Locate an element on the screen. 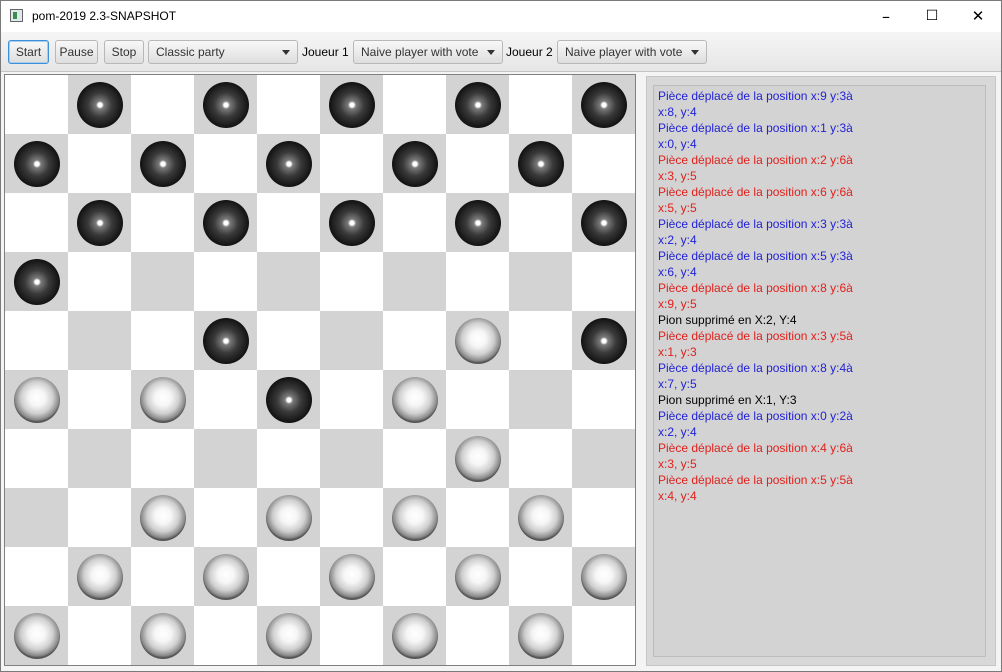 The height and width of the screenshot is (672, 1002). close-button: ✕ is located at coordinates (978, 16).